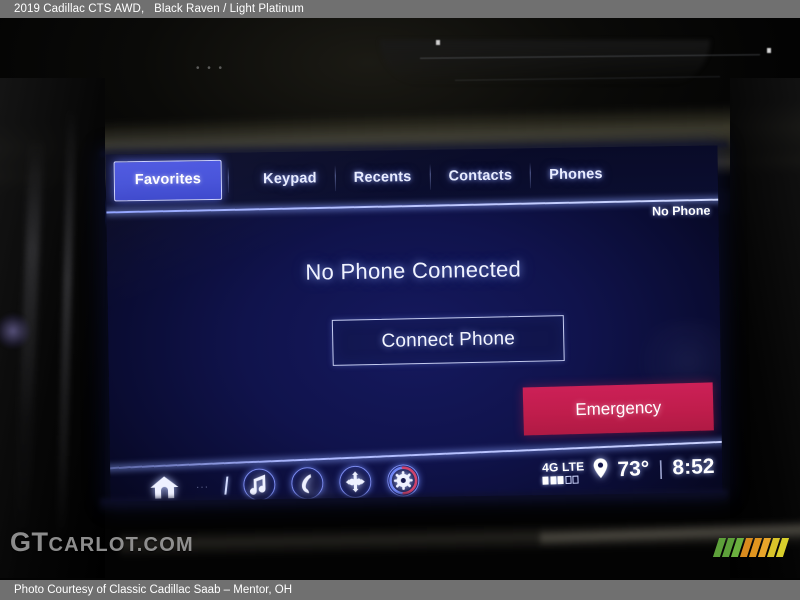 This screenshot has height=600, width=800. I want to click on watermark-prefix: GT, so click(29, 542).